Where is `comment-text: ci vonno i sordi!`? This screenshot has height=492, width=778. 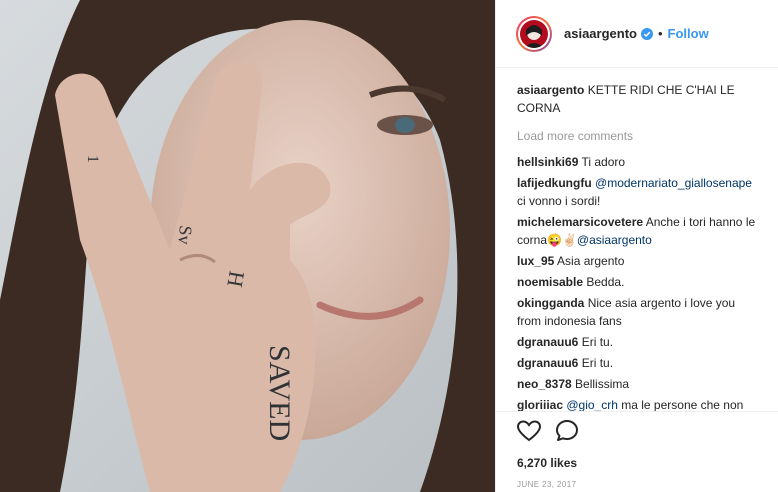
comment-text: ci vonno i sordi! is located at coordinates (559, 201).